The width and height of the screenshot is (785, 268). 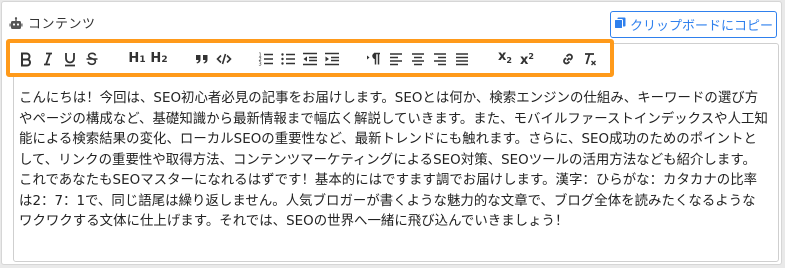 I want to click on blockquote-icon, so click(x=202, y=59).